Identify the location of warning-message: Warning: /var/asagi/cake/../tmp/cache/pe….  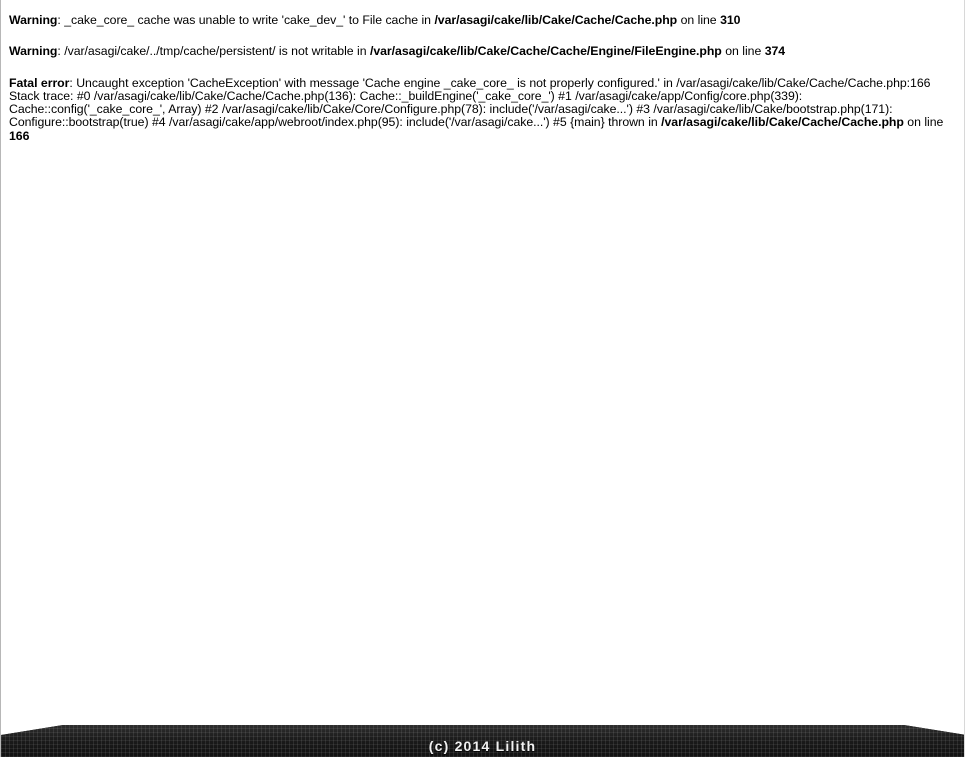
(482, 51).